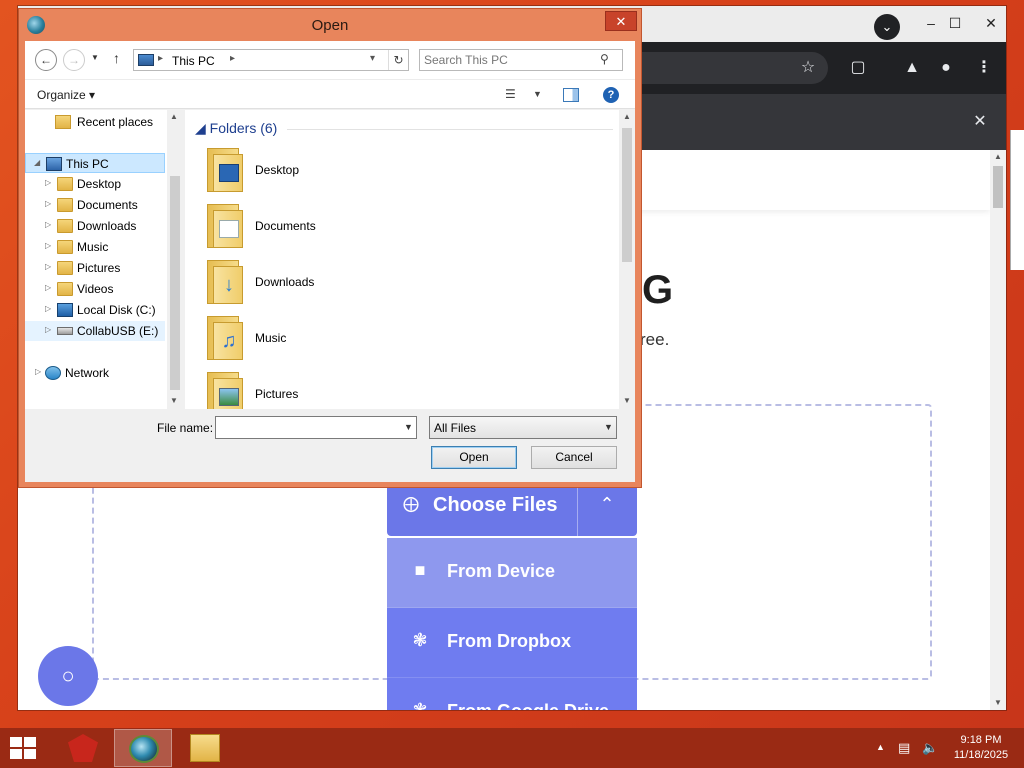 Image resolution: width=1024 pixels, height=768 pixels. I want to click on pc-icon, so click(54, 164).